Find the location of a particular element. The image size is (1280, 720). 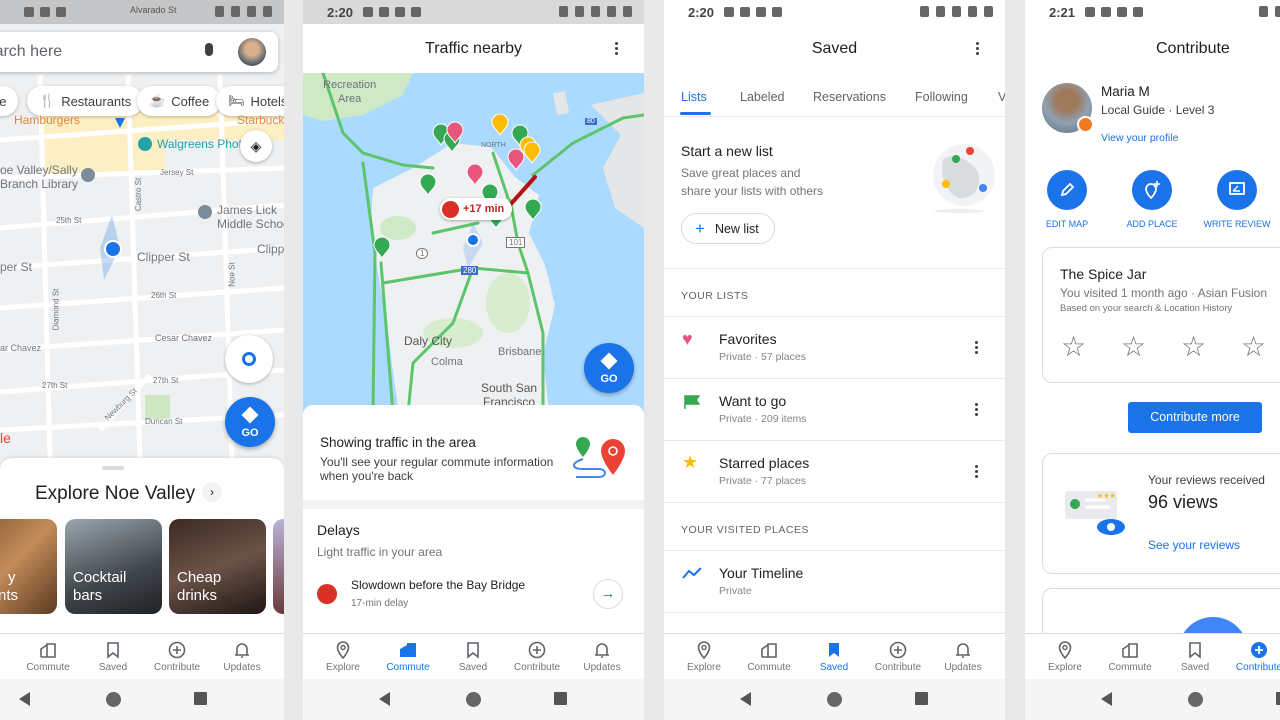

local-guide-badge-icon is located at coordinates (1085, 124).